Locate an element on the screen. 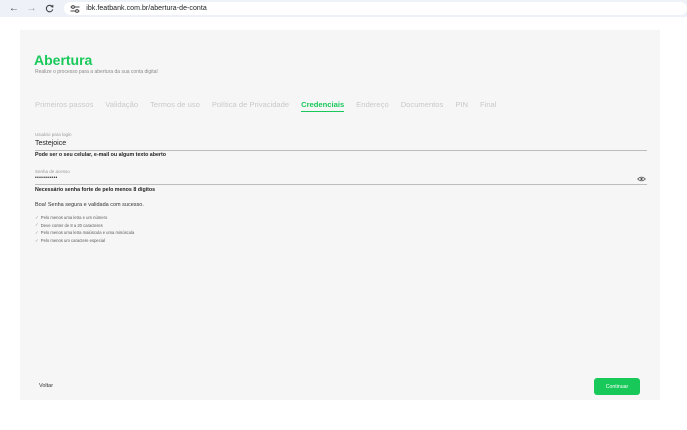 This screenshot has height=430, width=687. site-settings-icon is located at coordinates (75, 8).